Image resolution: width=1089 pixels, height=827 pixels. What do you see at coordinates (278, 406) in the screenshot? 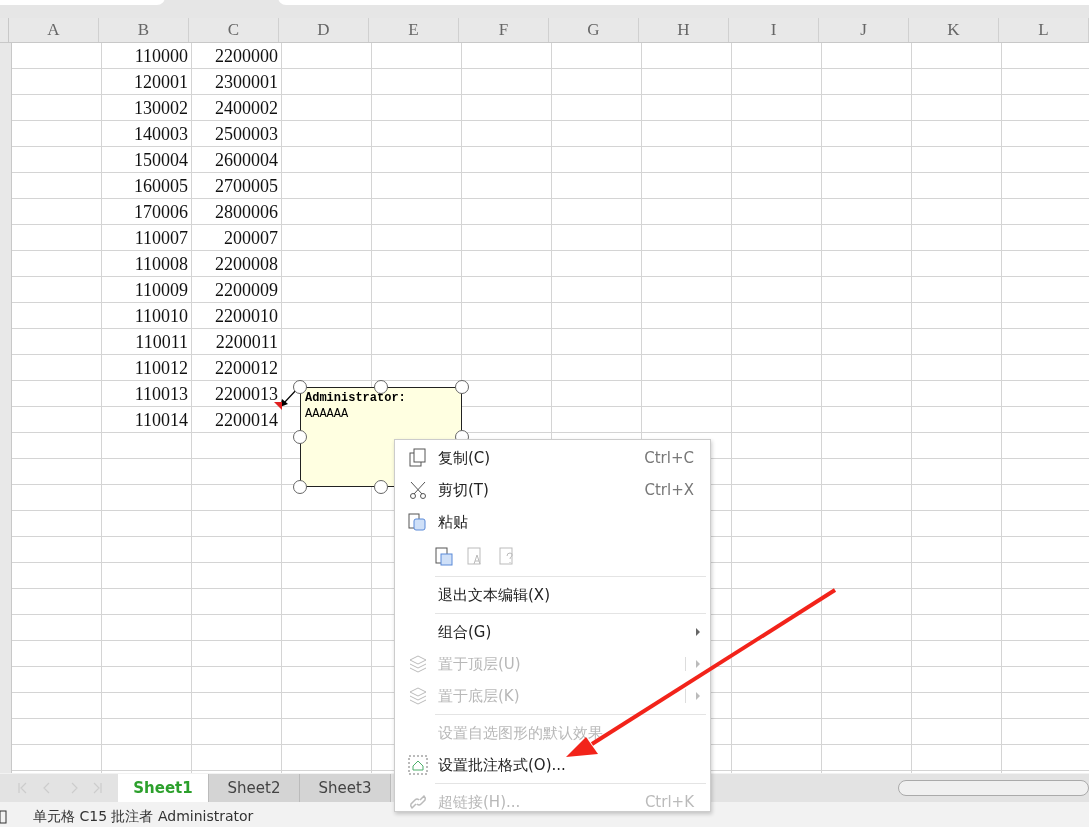
I see `comment-indicator-icon` at bounding box center [278, 406].